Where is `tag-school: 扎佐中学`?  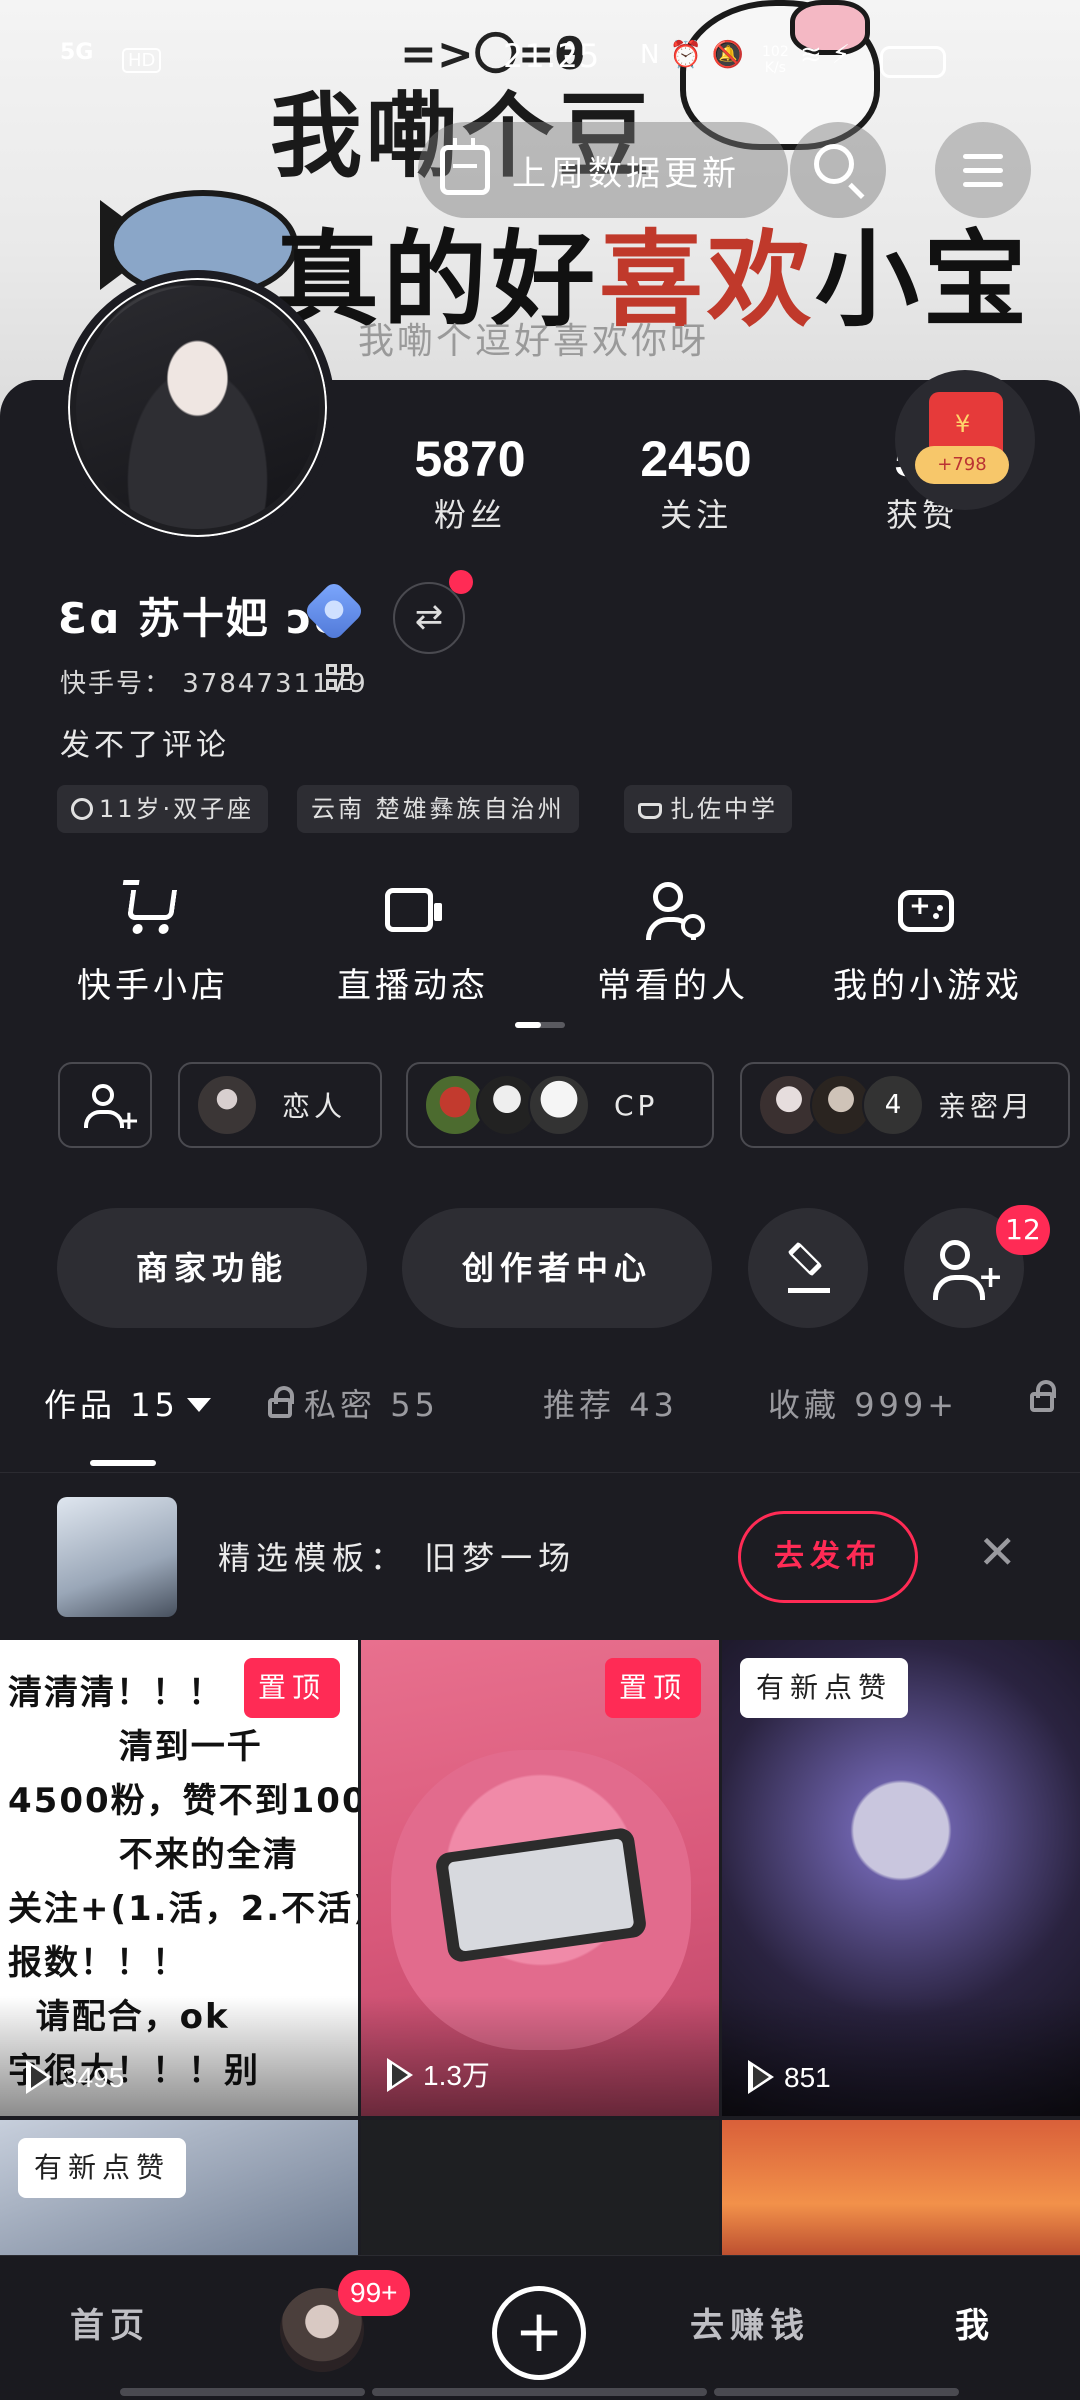
tag-school: 扎佐中学 is located at coordinates (708, 809).